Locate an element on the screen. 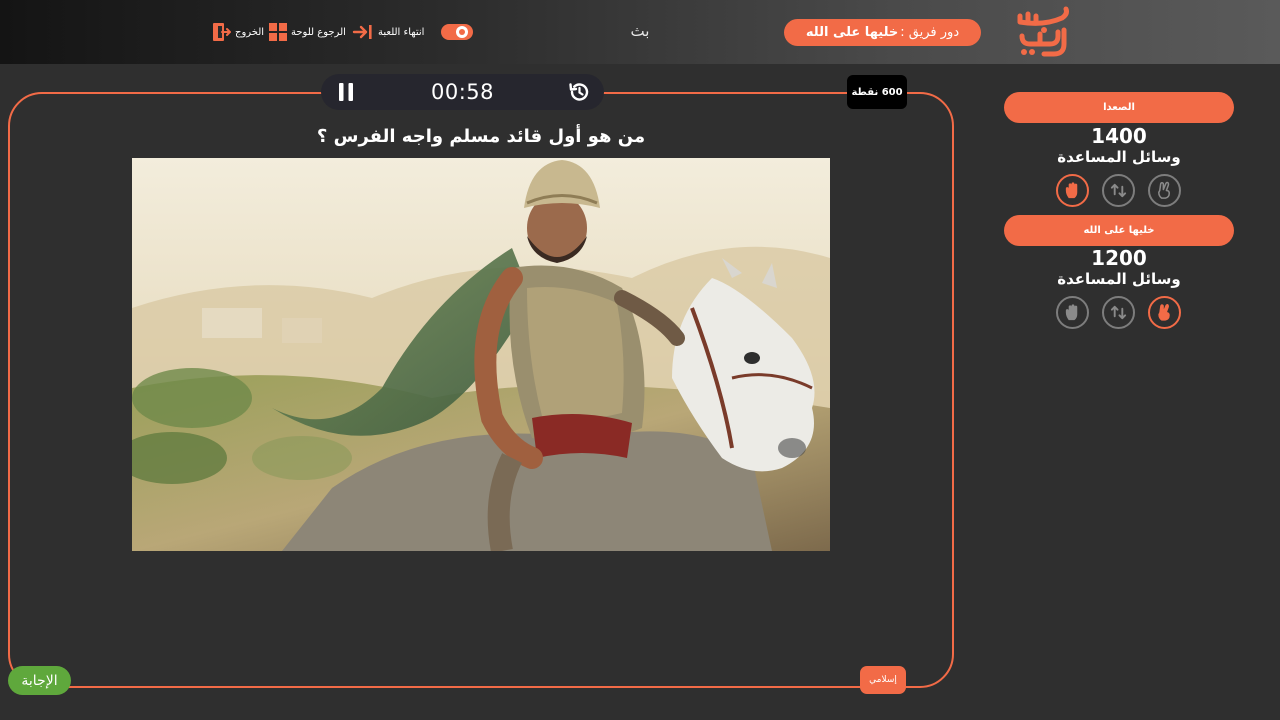 Image resolution: width=1280 pixels, height=720 pixels. game-letter: بث is located at coordinates (640, 31).